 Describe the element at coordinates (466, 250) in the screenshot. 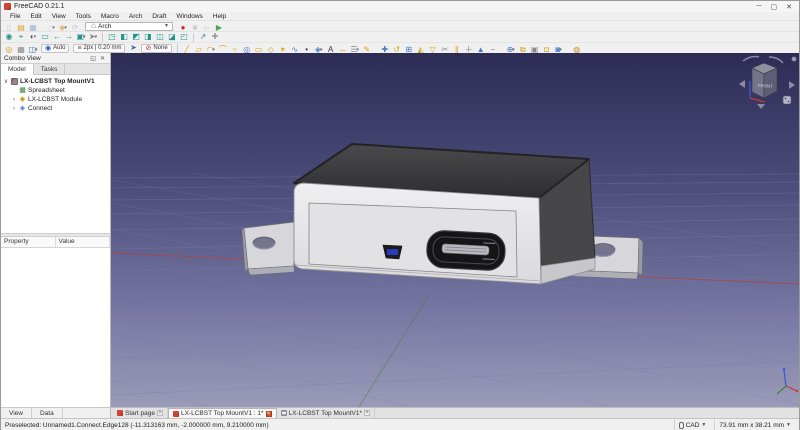

I see `usb-c-port` at that location.